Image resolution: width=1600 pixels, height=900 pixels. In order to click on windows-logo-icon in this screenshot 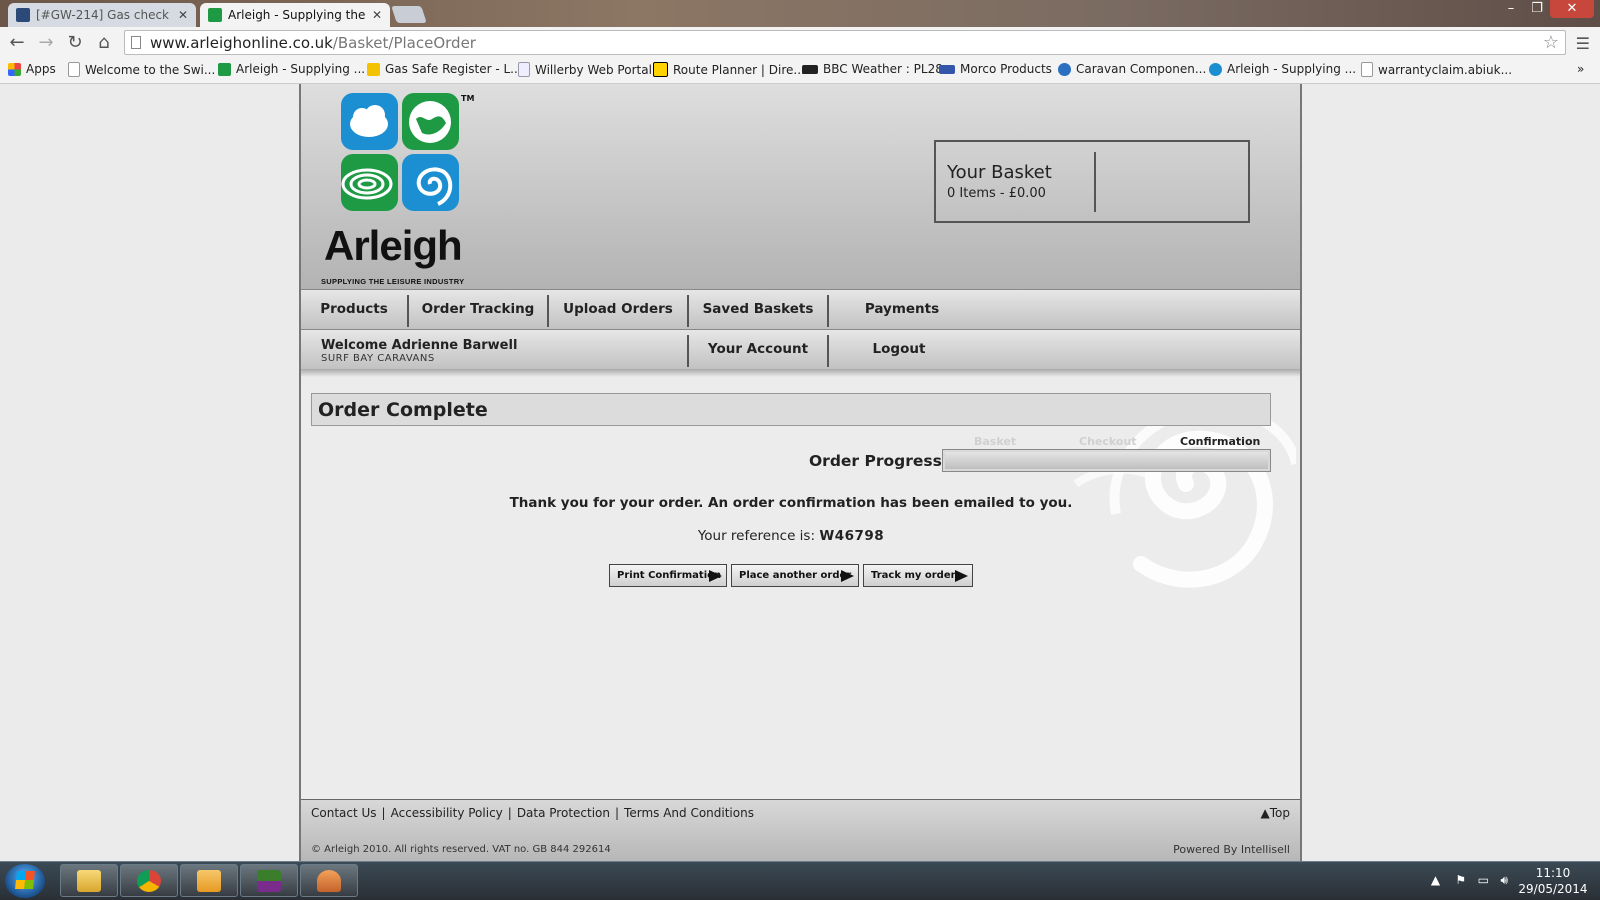, I will do `click(25, 880)`.